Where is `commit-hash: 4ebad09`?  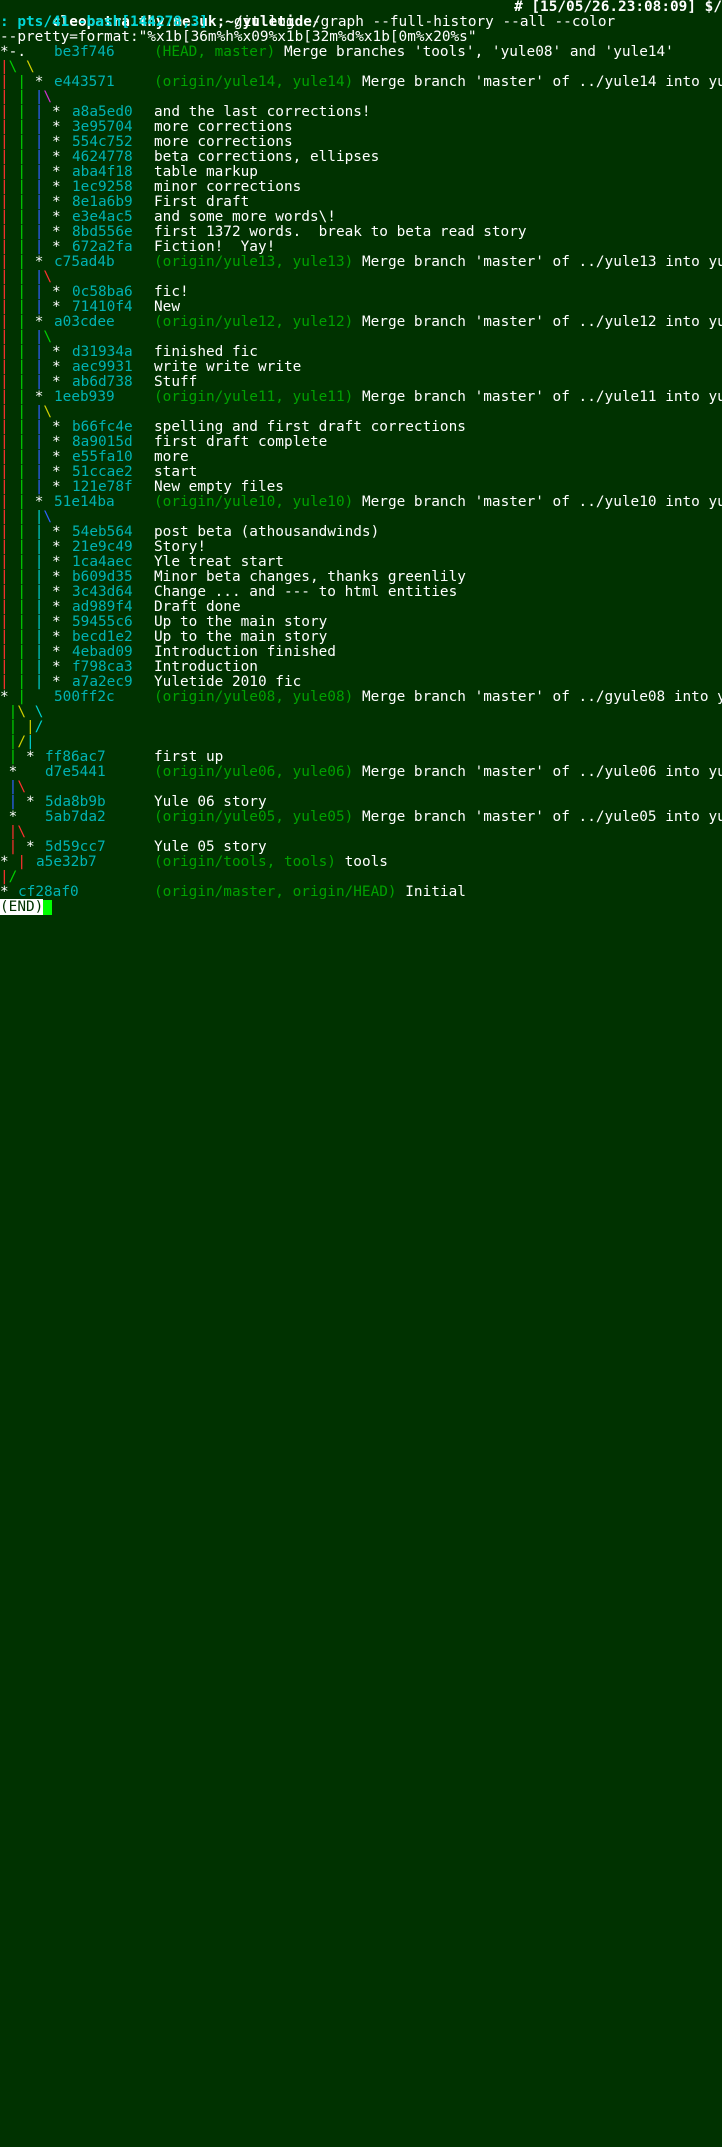
commit-hash: 4ebad09 is located at coordinates (102, 652).